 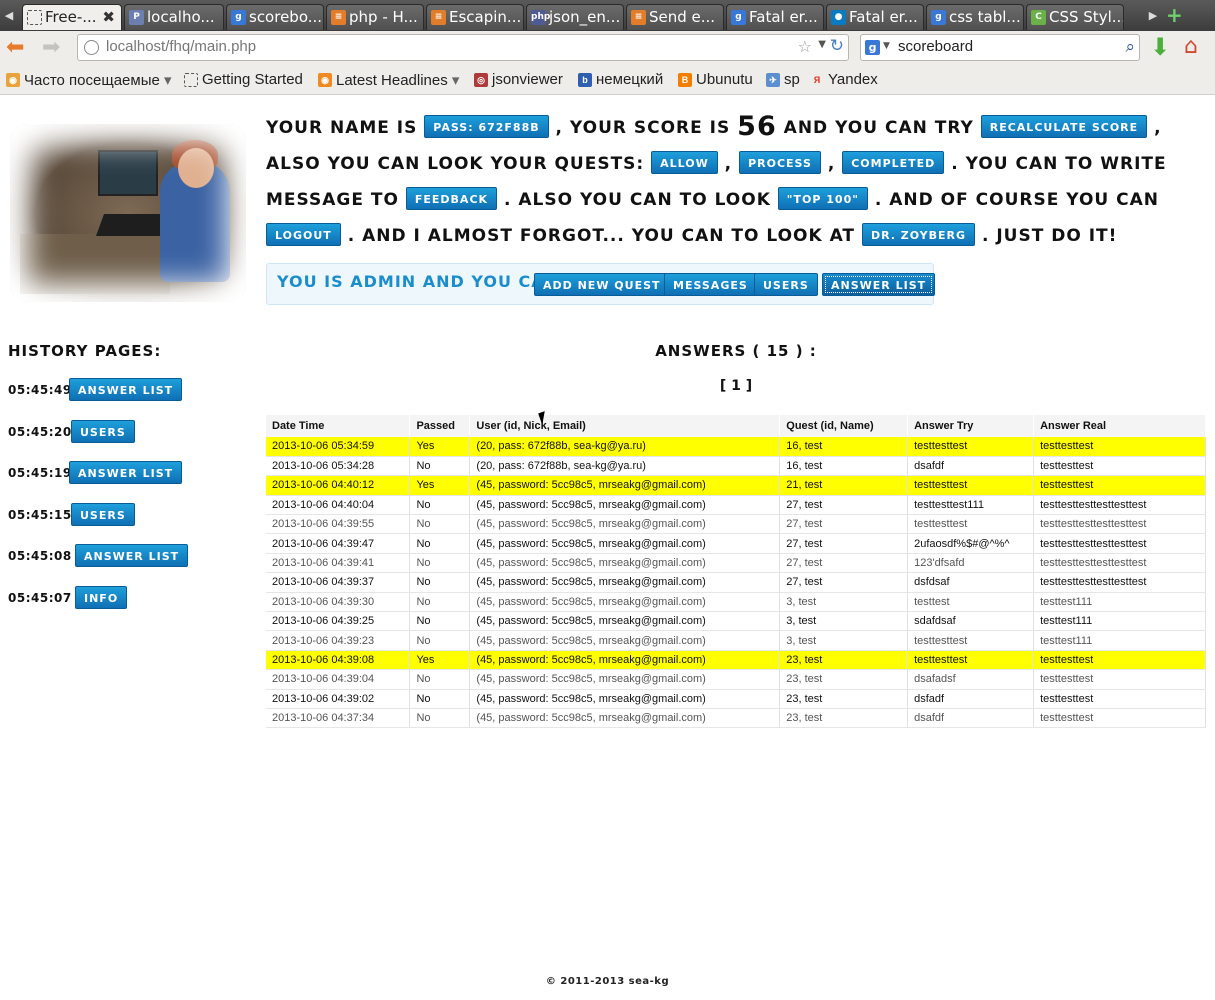 I want to click on bookmark-label: Latest Headlines, so click(x=392, y=80).